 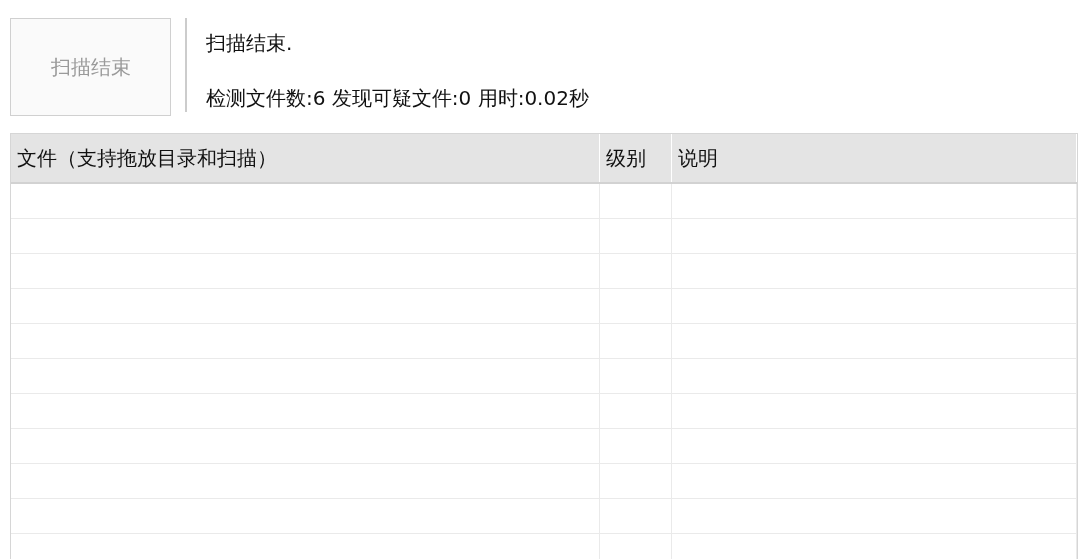 I want to click on status-text: 检测文件数:6 发现可疑文件:0 用时:0.02秒, so click(x=397, y=98).